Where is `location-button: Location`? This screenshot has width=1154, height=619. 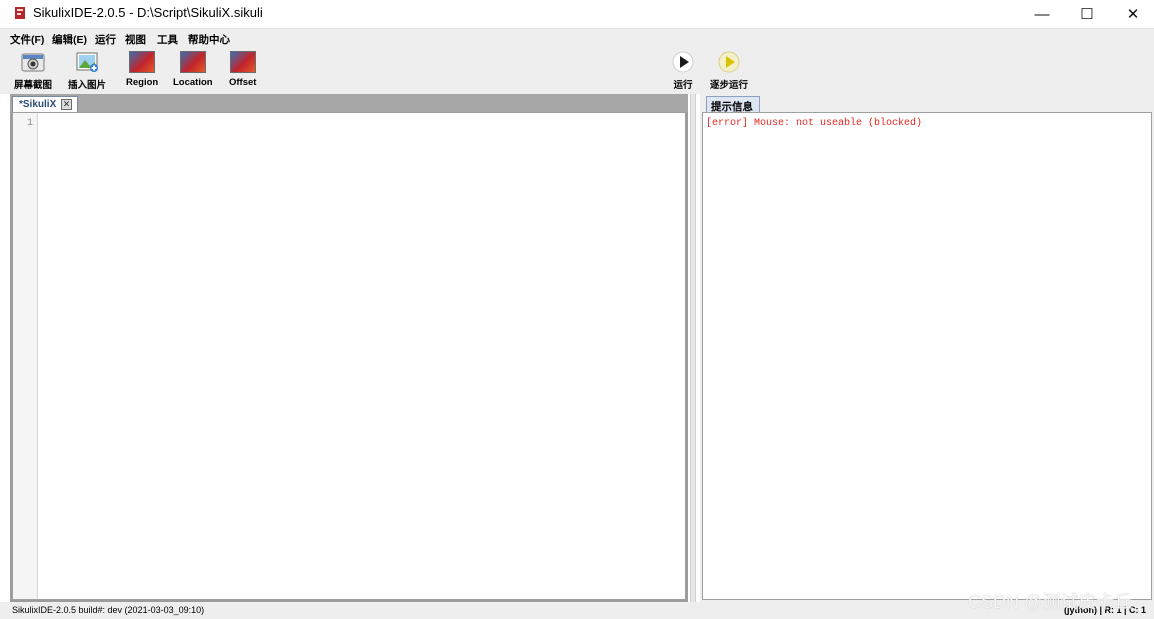 location-button: Location is located at coordinates (193, 69).